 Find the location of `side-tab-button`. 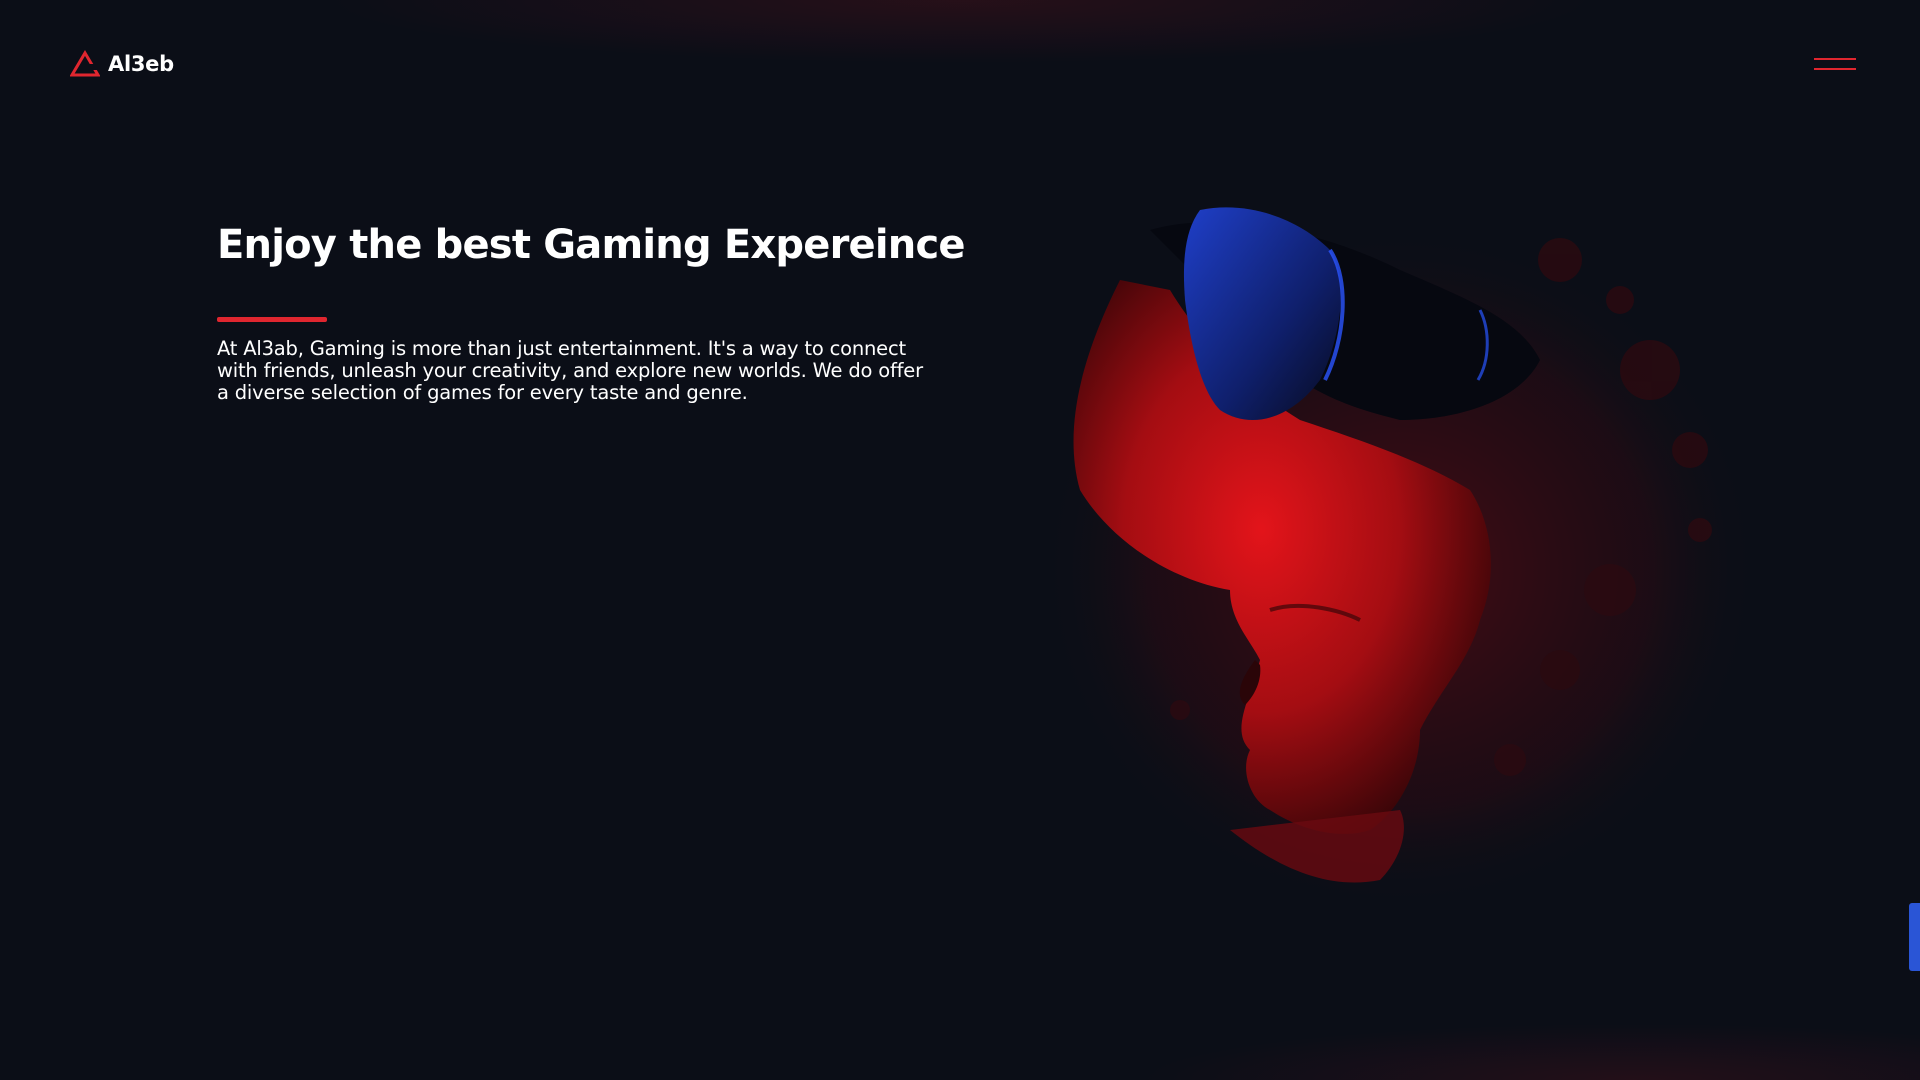

side-tab-button is located at coordinates (1914, 937).